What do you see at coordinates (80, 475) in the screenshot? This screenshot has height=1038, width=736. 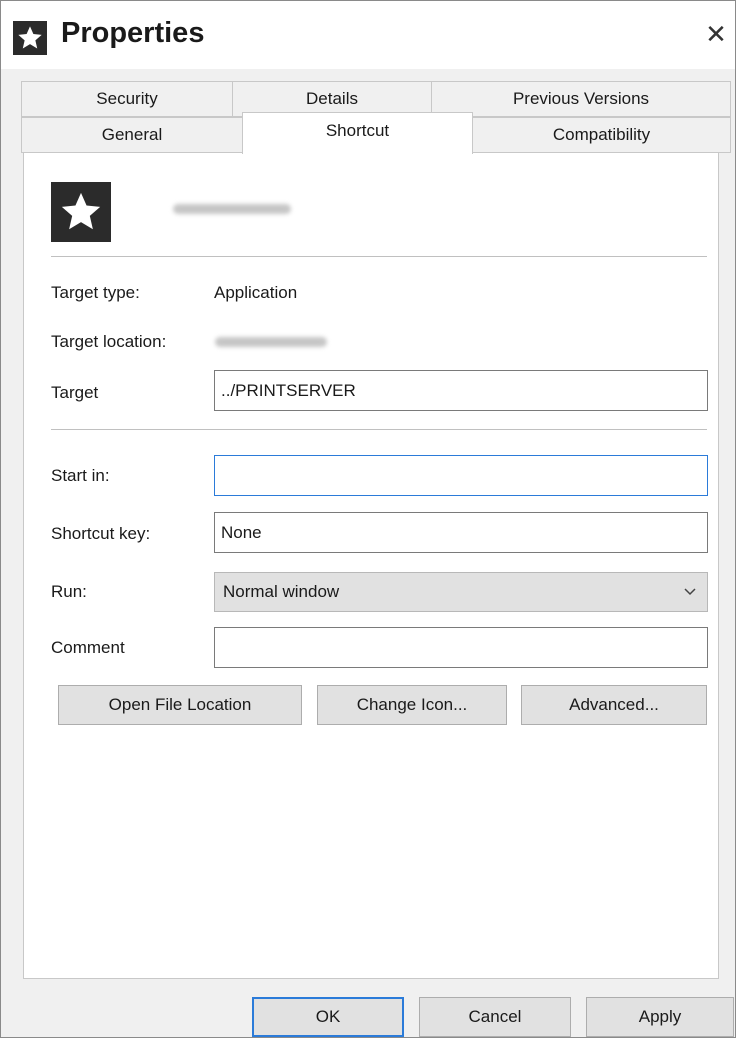 I see `start-in-label: Start in:` at bounding box center [80, 475].